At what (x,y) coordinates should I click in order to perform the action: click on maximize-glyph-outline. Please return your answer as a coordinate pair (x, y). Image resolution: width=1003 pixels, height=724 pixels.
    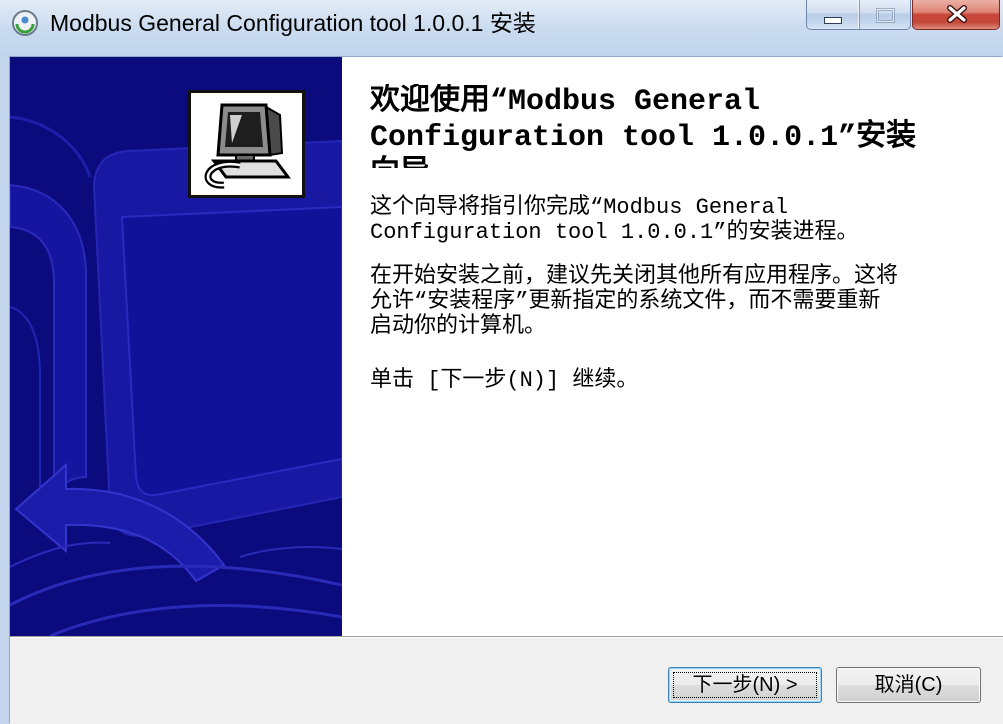
    Looking at the image, I should click on (885, 15).